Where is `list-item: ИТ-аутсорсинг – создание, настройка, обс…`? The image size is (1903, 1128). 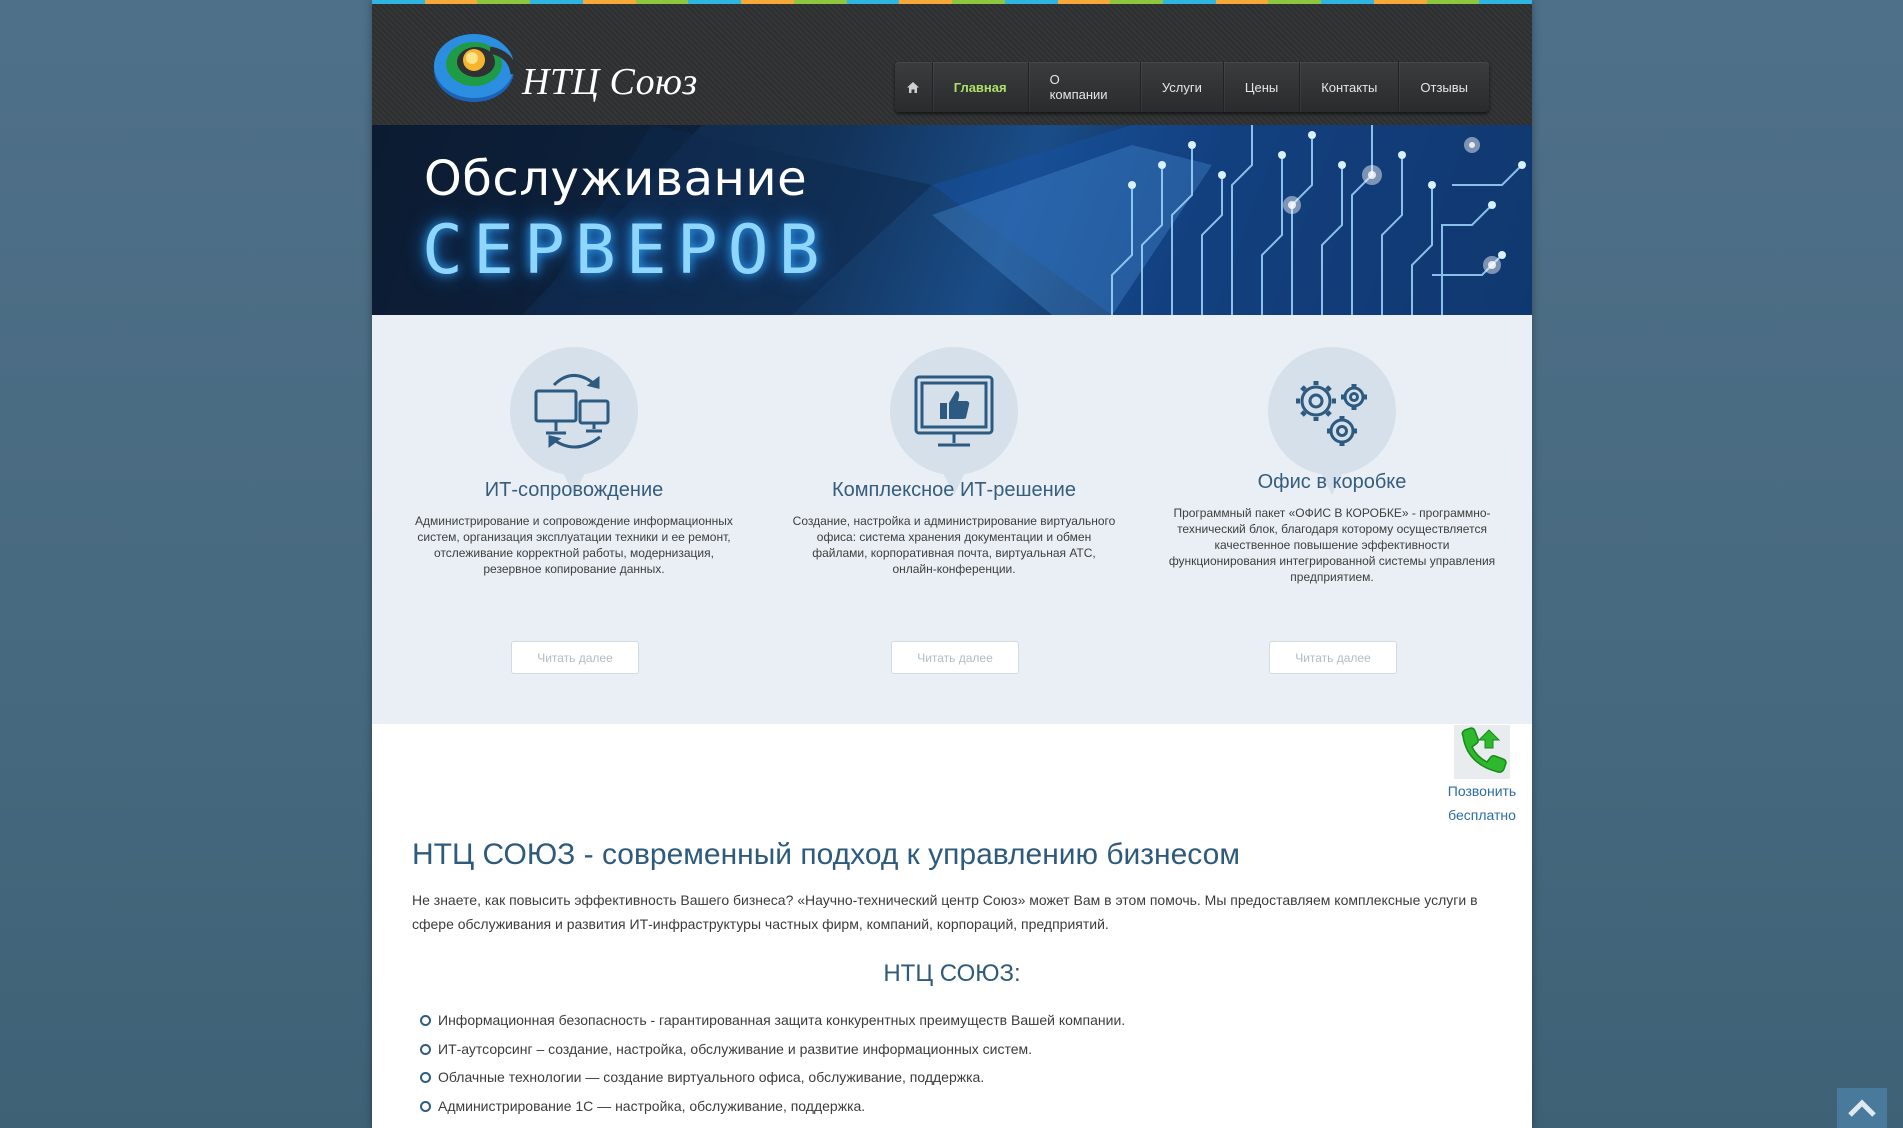
list-item: ИТ-аутсорсинг – создание, настройка, обс… is located at coordinates (772, 1049).